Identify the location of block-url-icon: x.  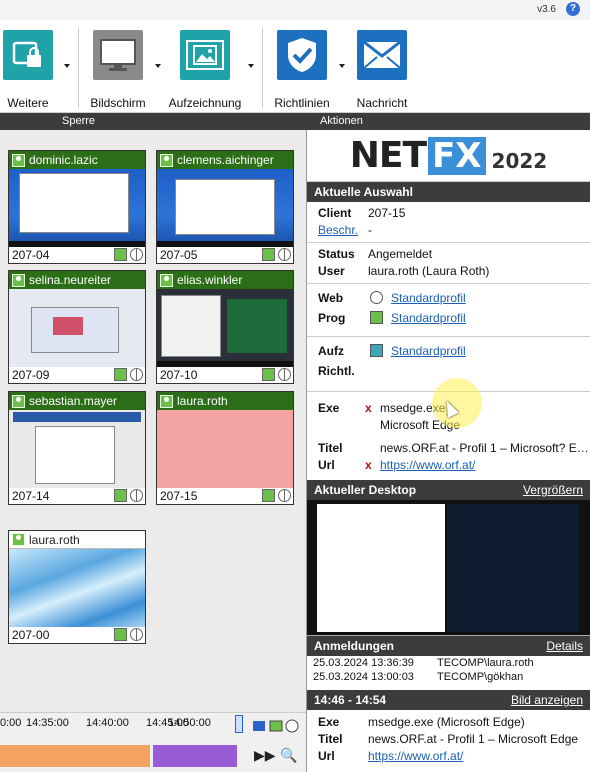
(368, 465).